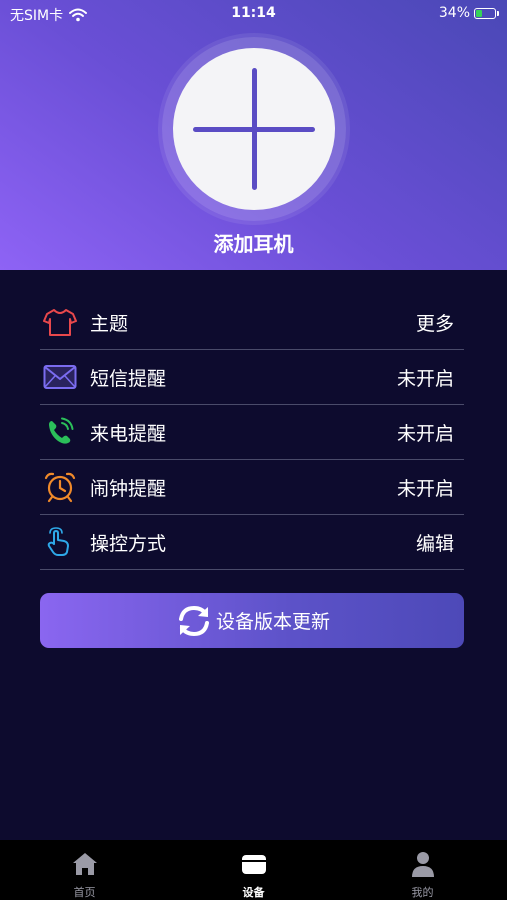 This screenshot has height=900, width=507. Describe the element at coordinates (485, 13) in the screenshot. I see `battery-icon` at that location.